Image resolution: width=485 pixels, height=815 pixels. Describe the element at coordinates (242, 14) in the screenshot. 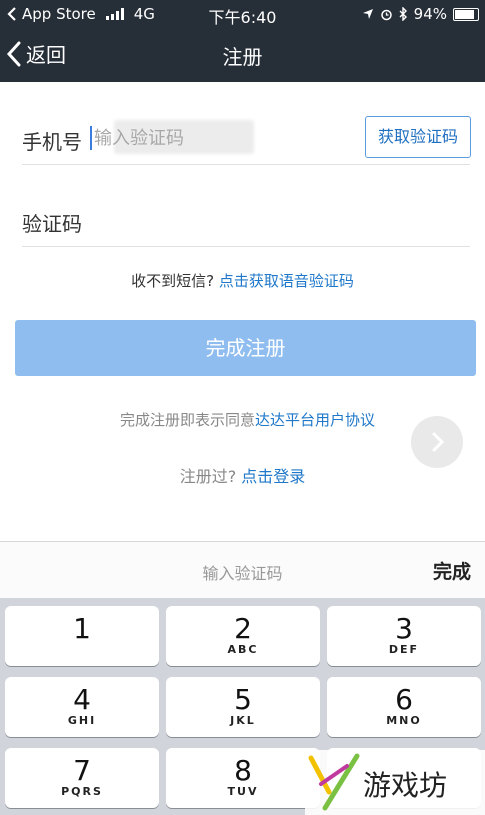

I see `status-bar: App Store 4G 下午6:40 94%` at that location.